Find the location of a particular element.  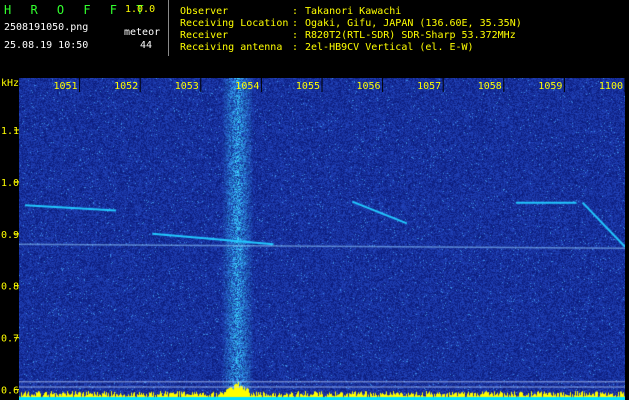

x-tick-label: 1055 is located at coordinates (308, 86).